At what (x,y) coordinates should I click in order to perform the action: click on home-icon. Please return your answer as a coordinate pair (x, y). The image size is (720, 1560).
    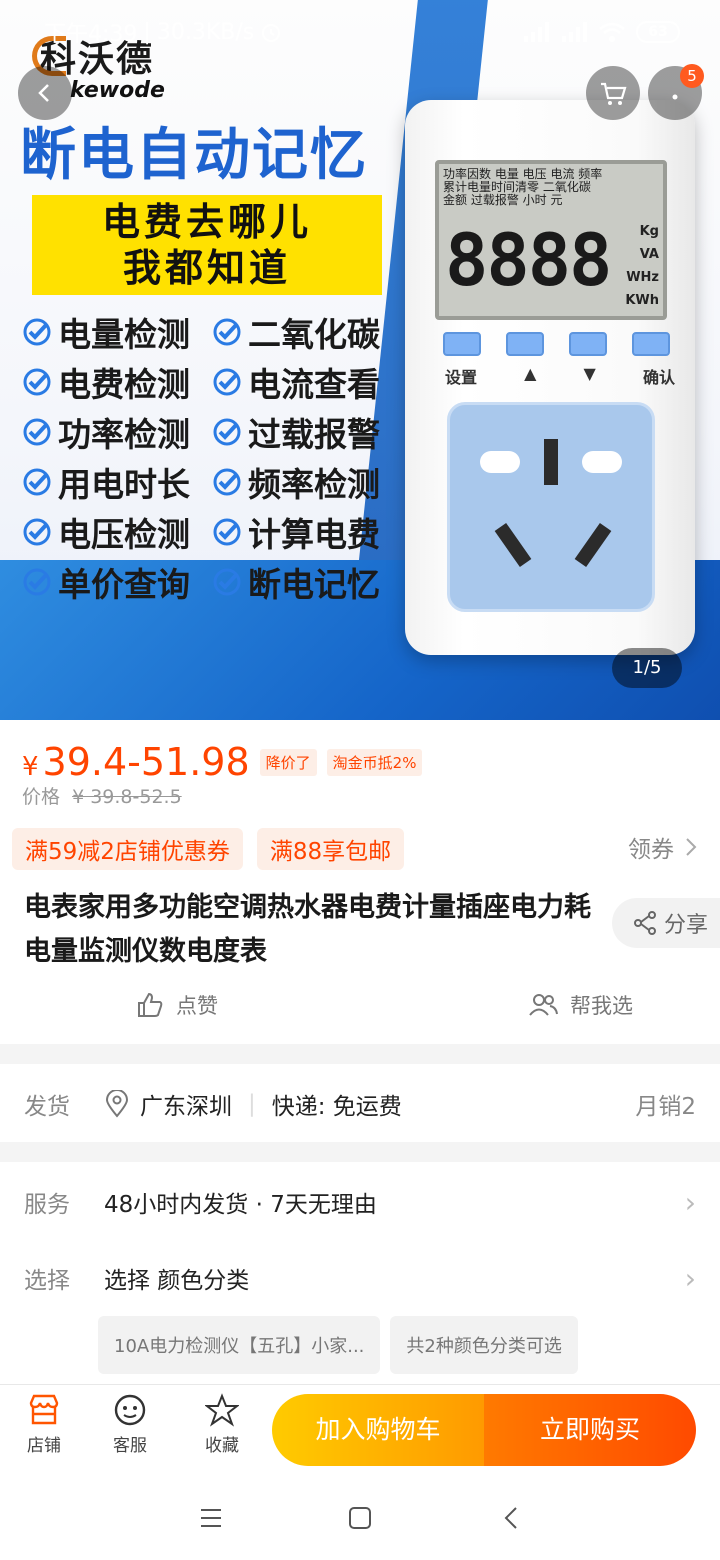
    Looking at the image, I should click on (360, 1518).